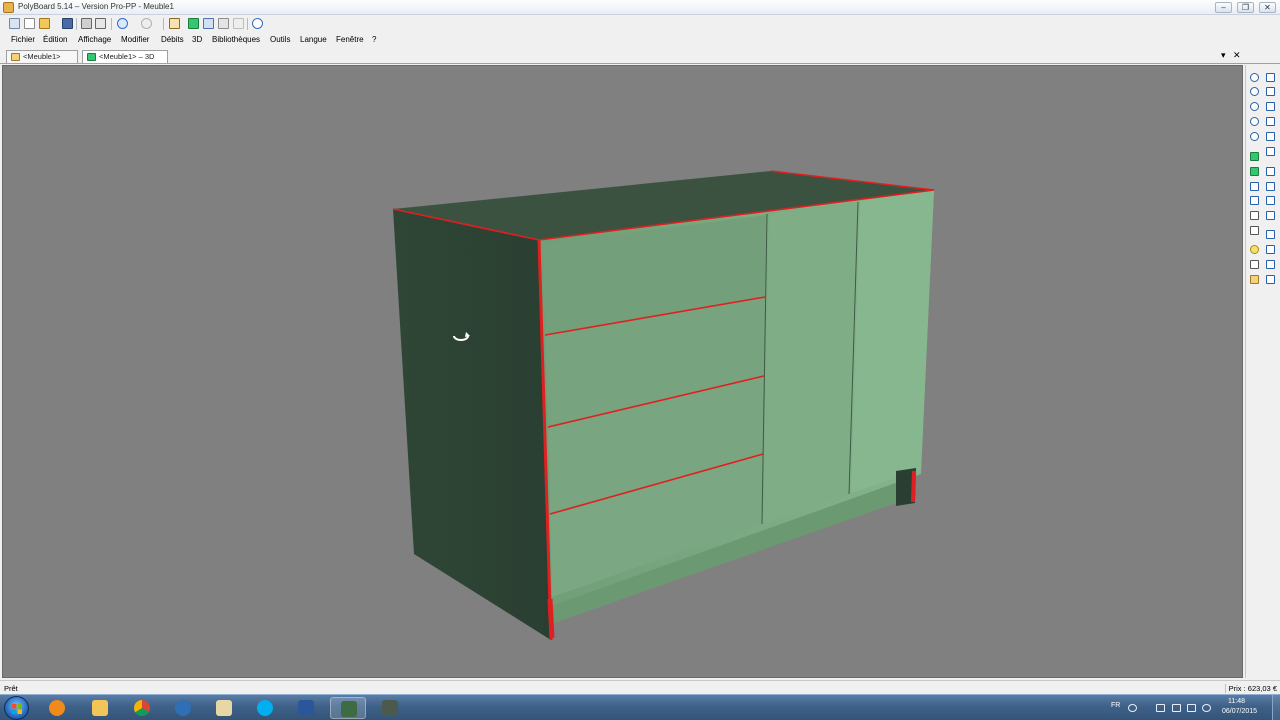 The image size is (1280, 720). I want to click on show-desktop-button, so click(1276, 707).